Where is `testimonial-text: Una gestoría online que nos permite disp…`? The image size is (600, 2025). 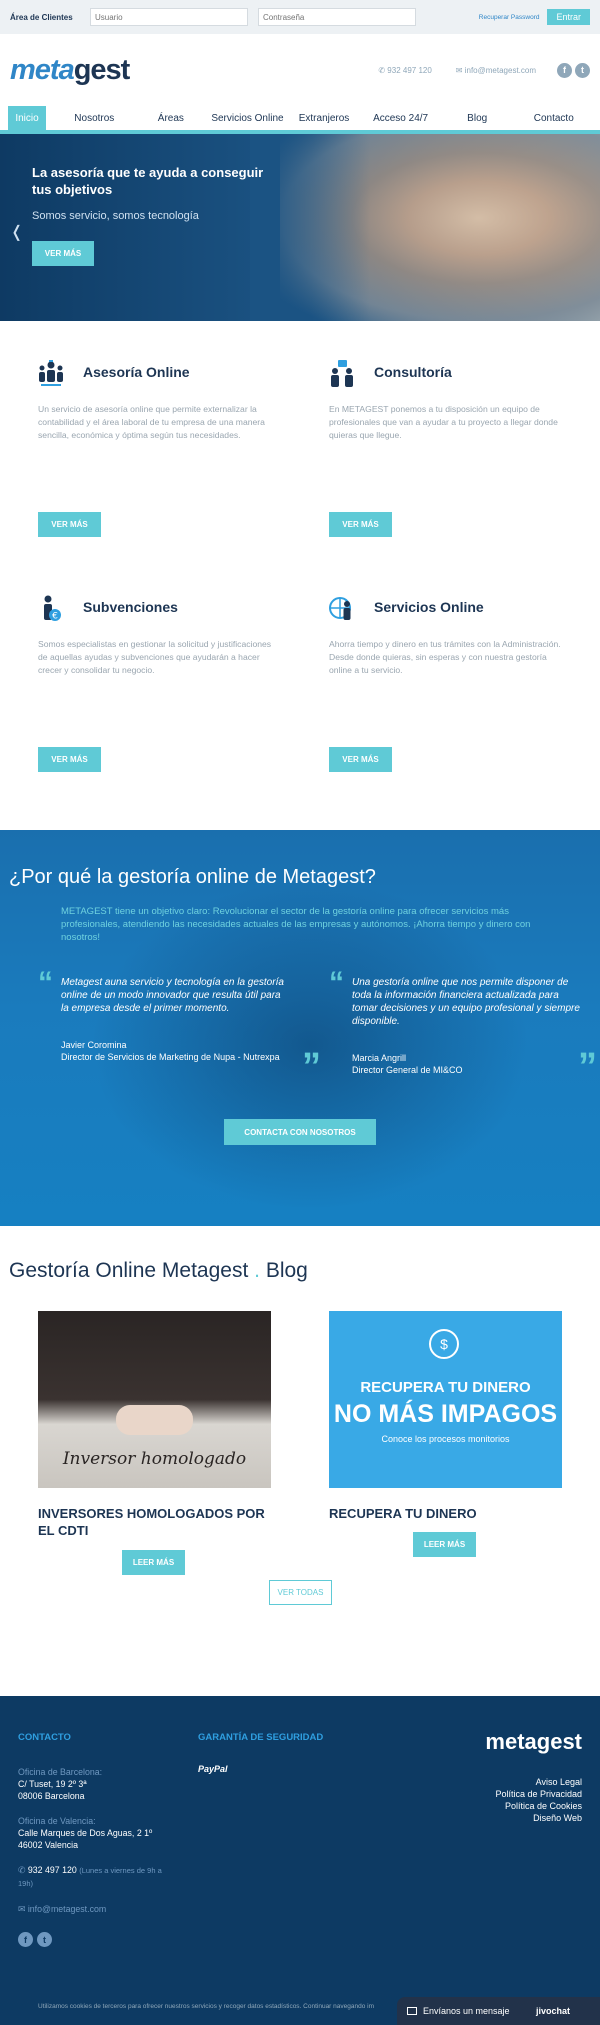
testimonial-text: Una gestoría online que nos permite disp… is located at coordinates (466, 1002).